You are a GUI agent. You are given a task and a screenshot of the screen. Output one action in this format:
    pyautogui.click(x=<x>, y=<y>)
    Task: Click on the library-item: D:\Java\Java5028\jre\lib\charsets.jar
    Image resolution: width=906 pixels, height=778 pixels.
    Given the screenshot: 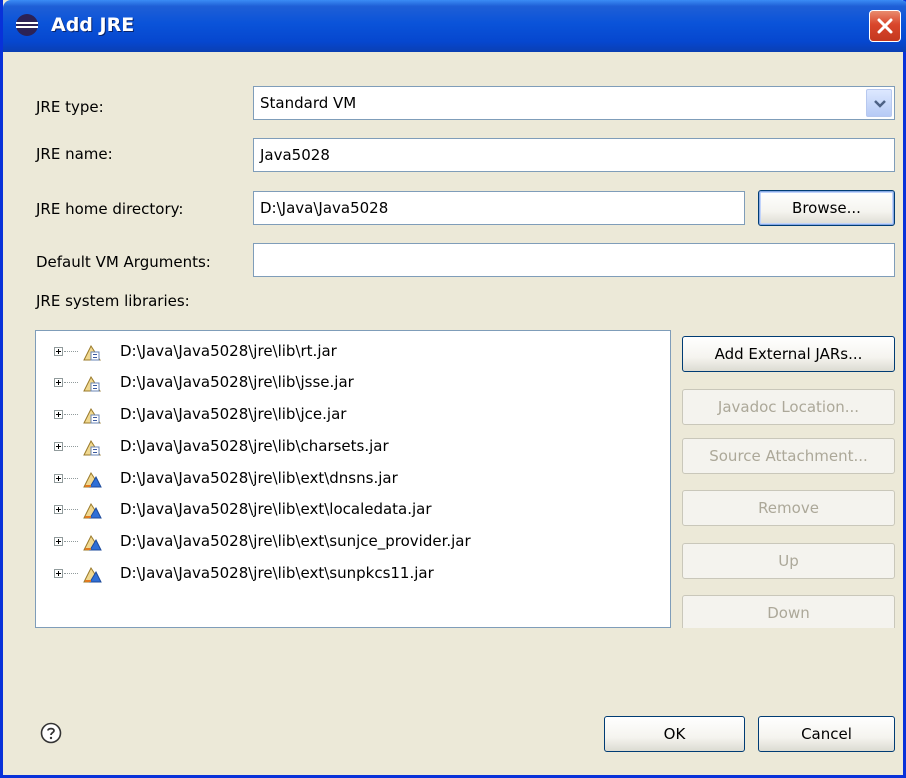 What is the action you would take?
    pyautogui.click(x=351, y=447)
    